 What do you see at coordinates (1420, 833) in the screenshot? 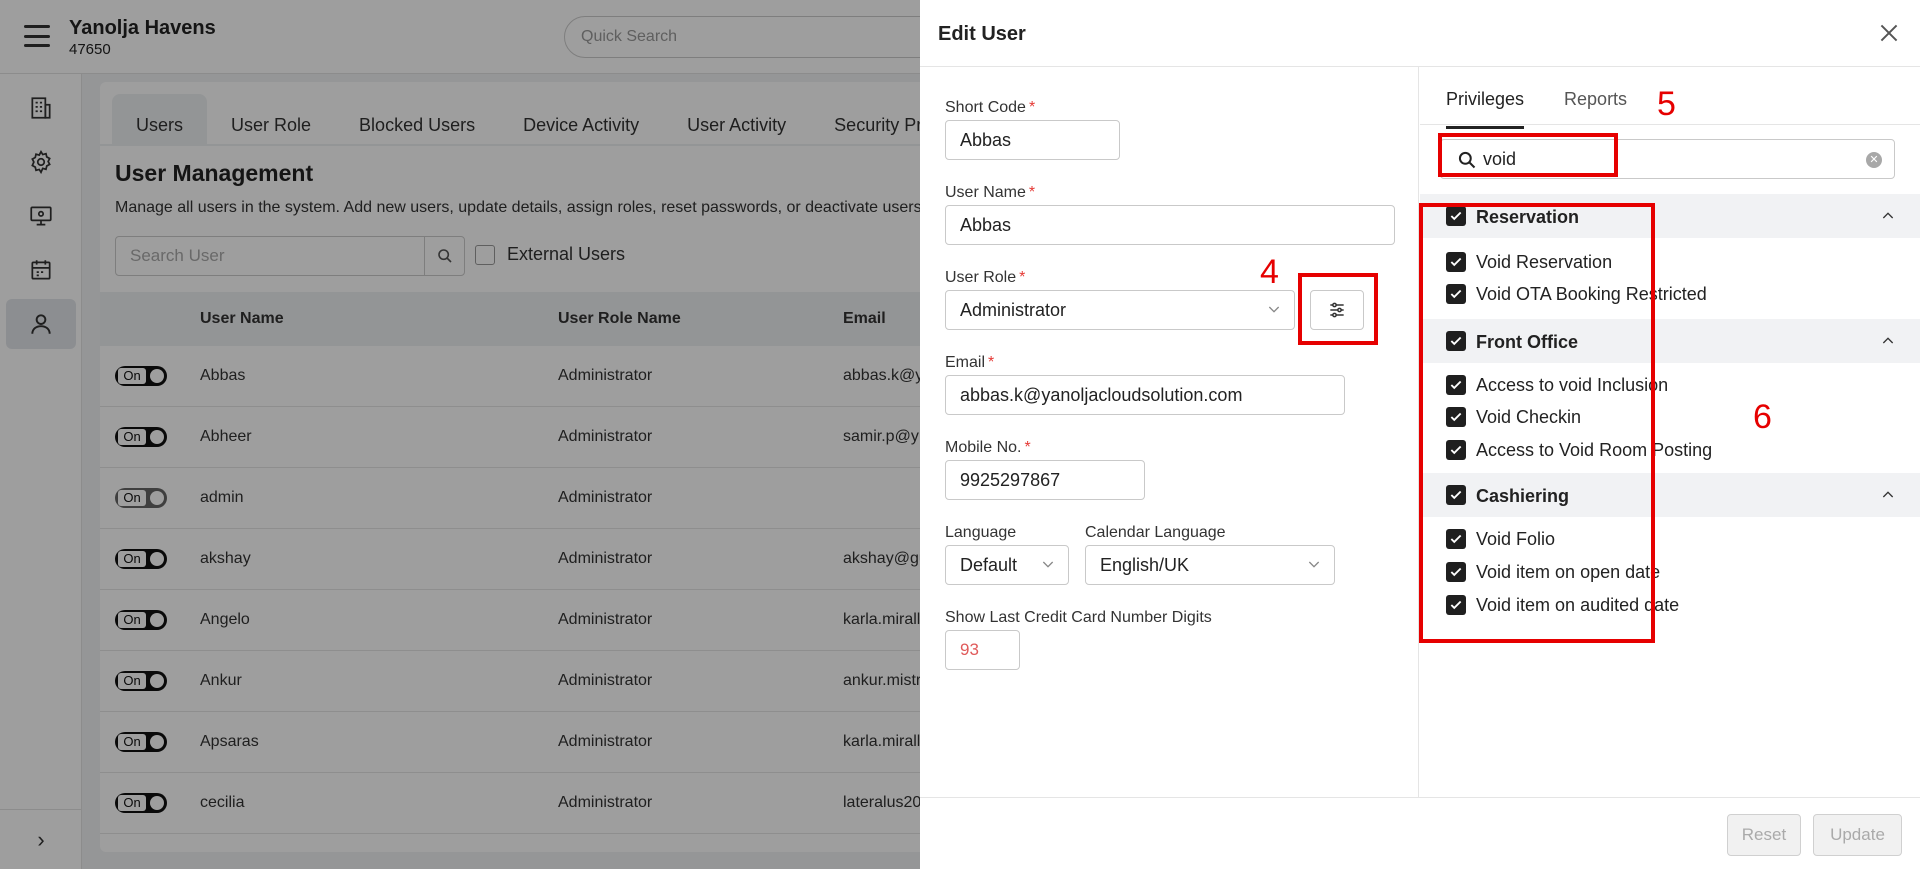
I see `drawer-footer: Reset Update` at bounding box center [1420, 833].